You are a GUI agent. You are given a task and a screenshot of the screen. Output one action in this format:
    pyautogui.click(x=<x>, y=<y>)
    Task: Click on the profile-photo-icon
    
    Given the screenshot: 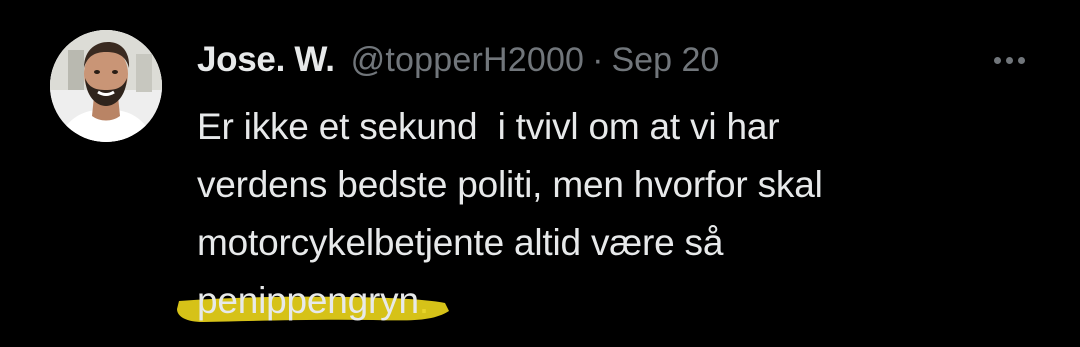 What is the action you would take?
    pyautogui.click(x=106, y=86)
    